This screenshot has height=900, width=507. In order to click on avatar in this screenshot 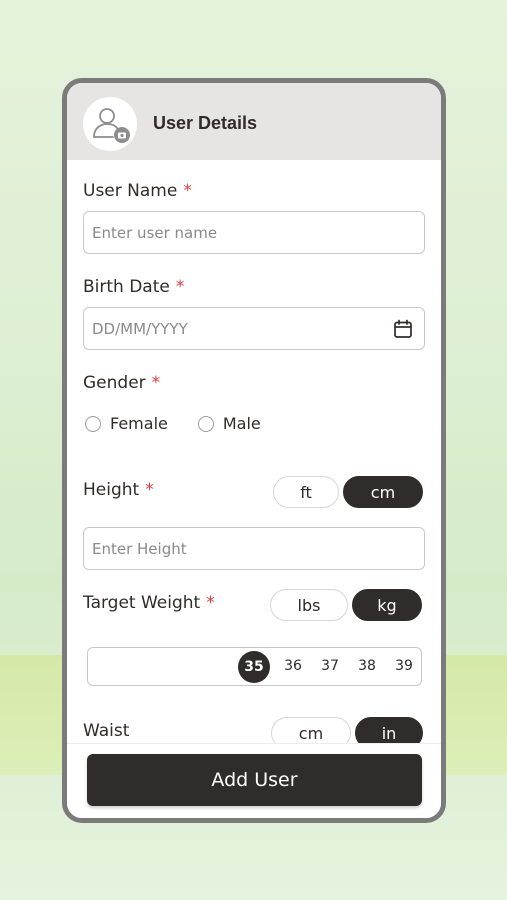, I will do `click(110, 124)`.